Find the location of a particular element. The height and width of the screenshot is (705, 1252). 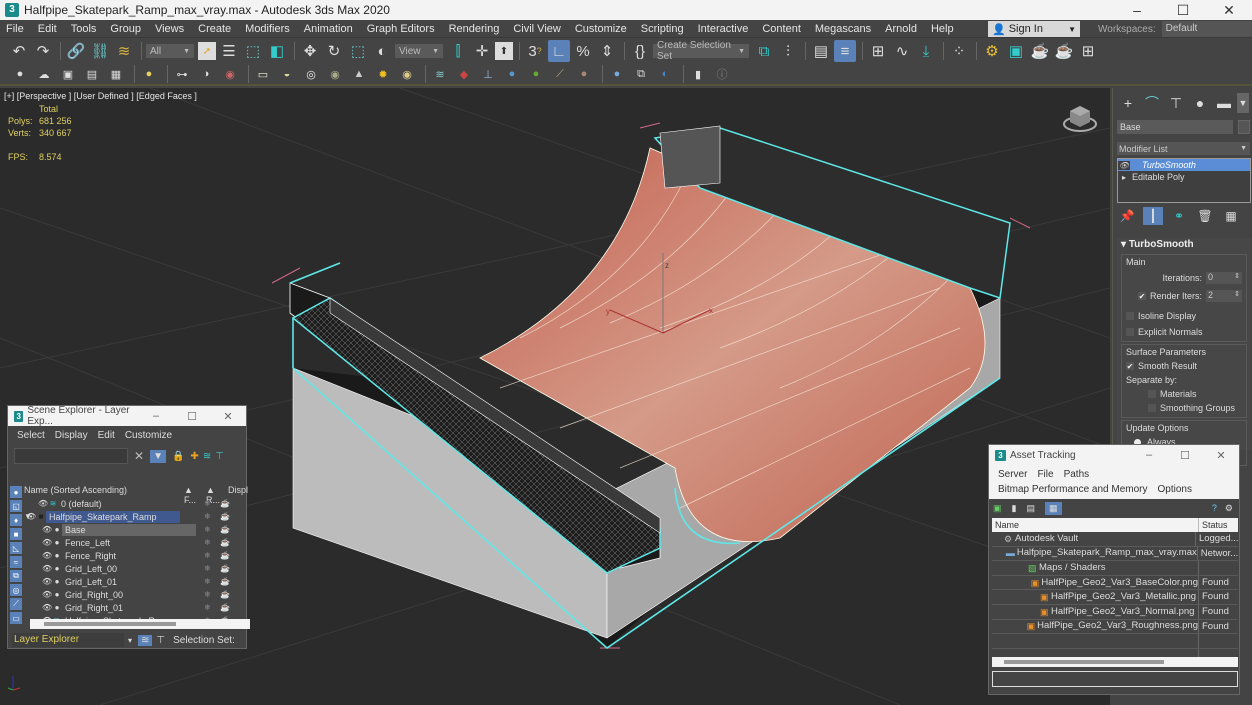

menu-civil-view: Civil View is located at coordinates (536, 29).